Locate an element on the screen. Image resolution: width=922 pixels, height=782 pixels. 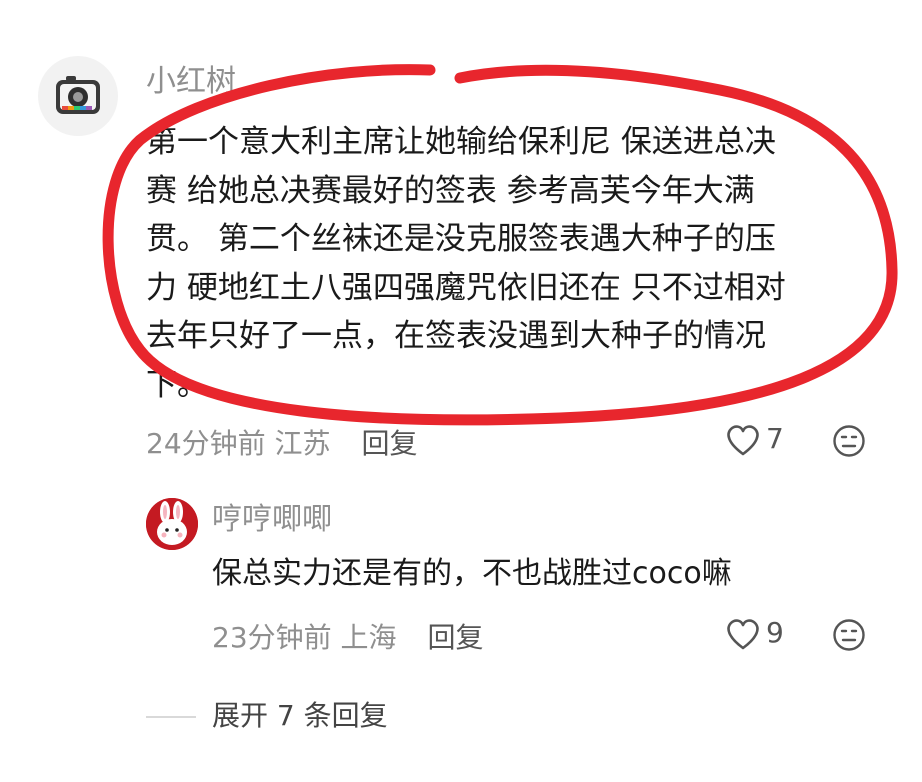
reply-username: 哼哼唧唧 is located at coordinates (272, 520).